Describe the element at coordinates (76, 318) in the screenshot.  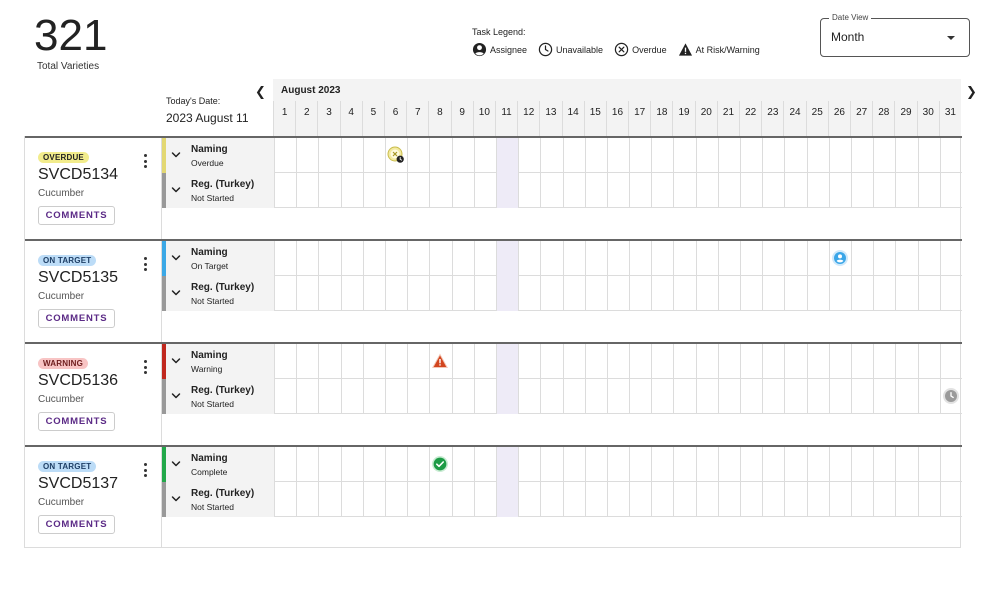
I see `comments-button: COMMENTS` at that location.